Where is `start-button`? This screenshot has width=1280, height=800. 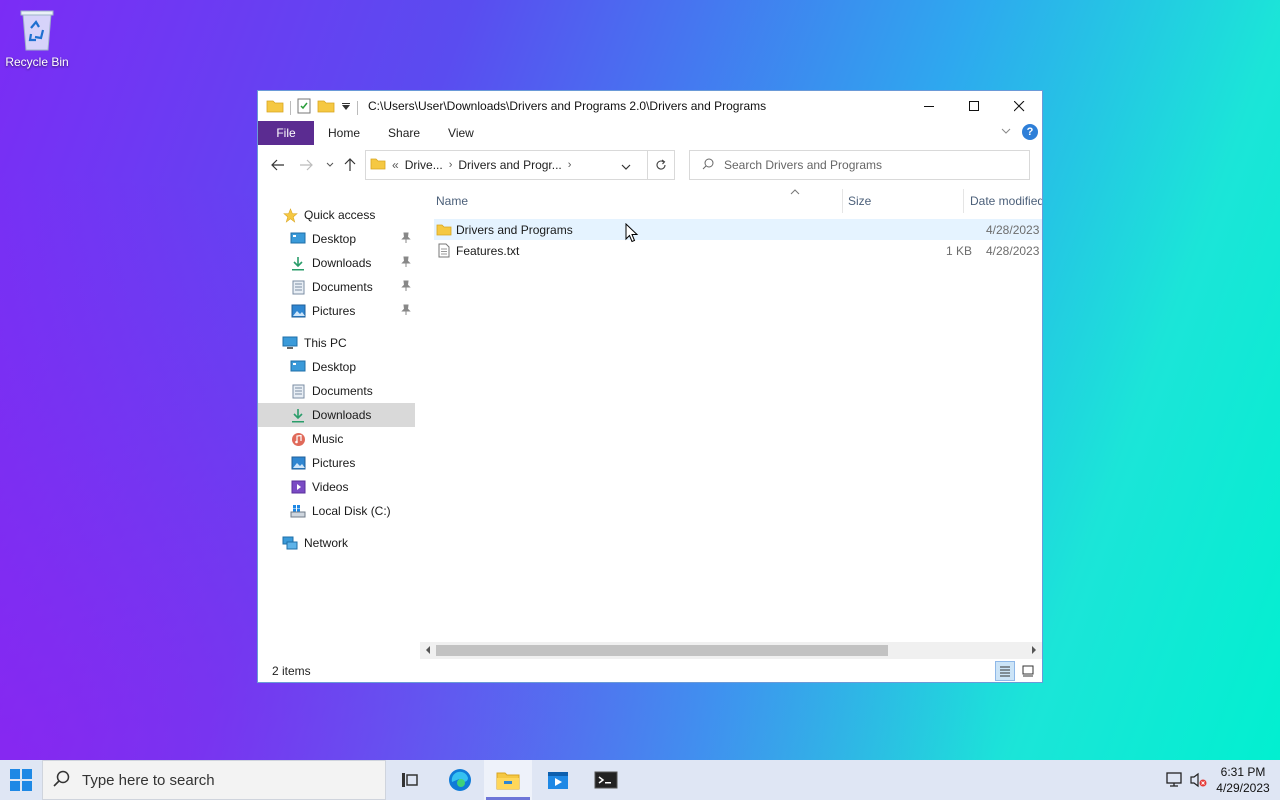
start-button is located at coordinates (21, 780).